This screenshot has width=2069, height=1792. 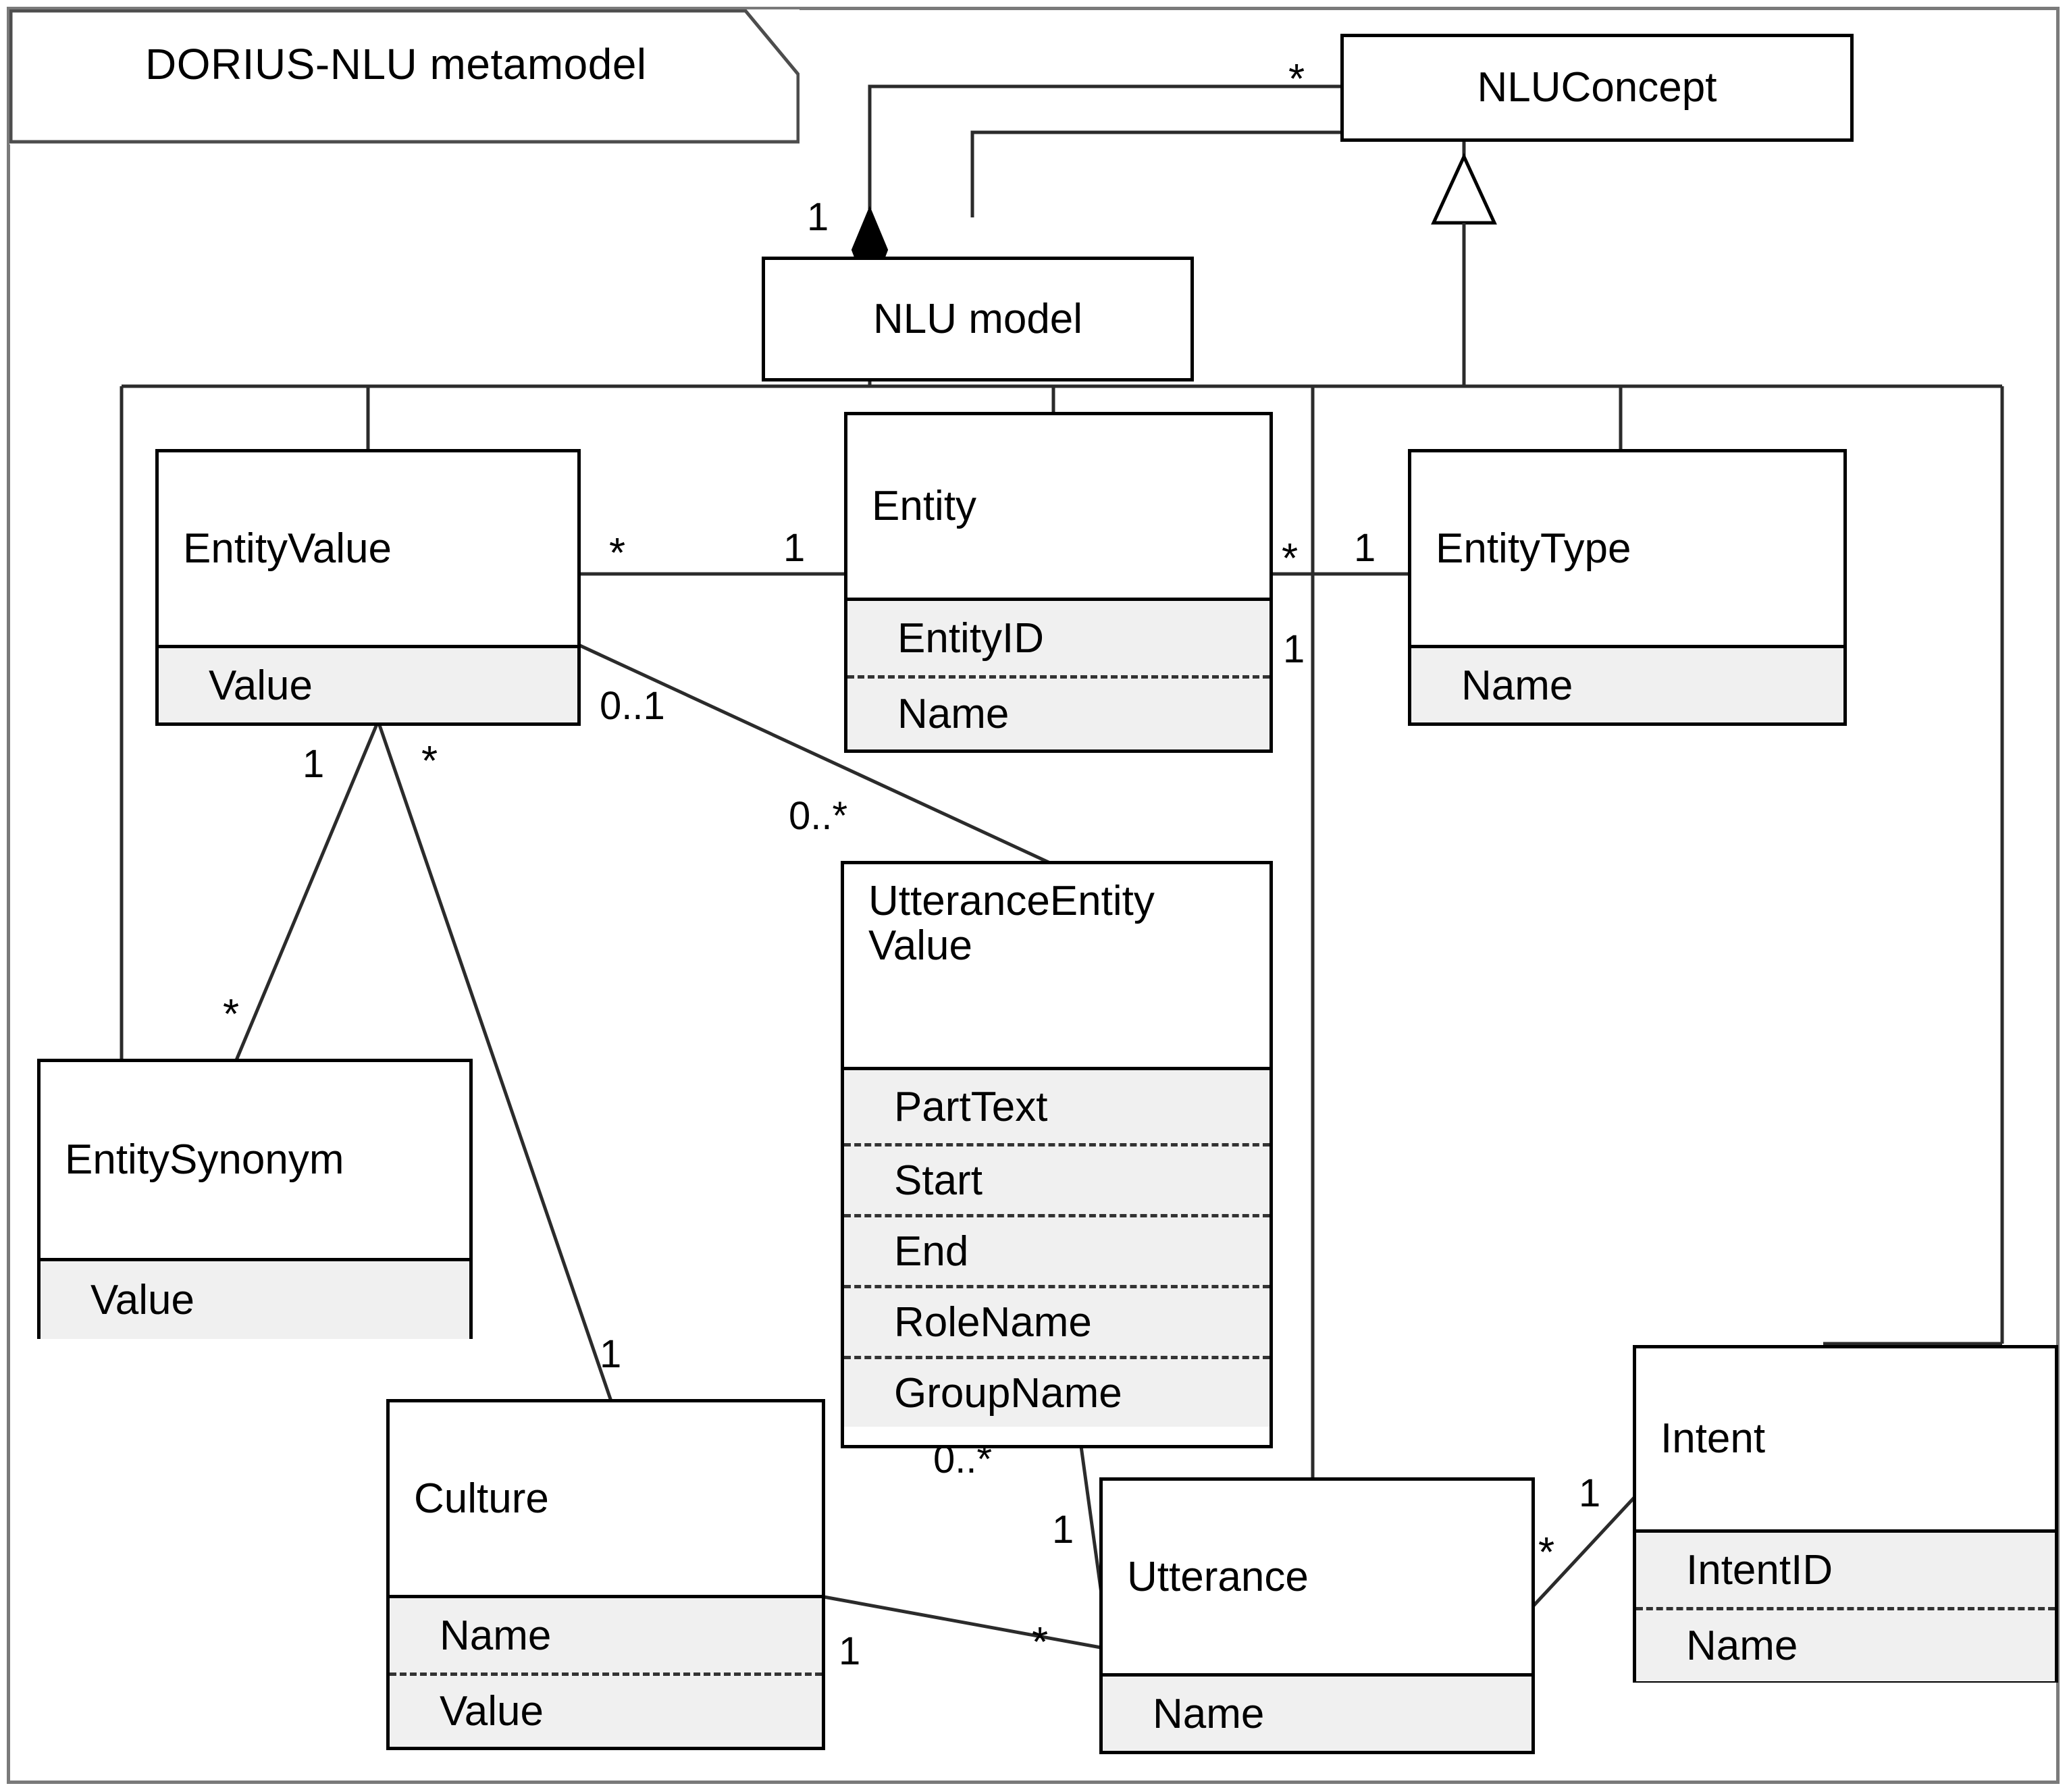 I want to click on generalization-triangle, so click(x=1464, y=189).